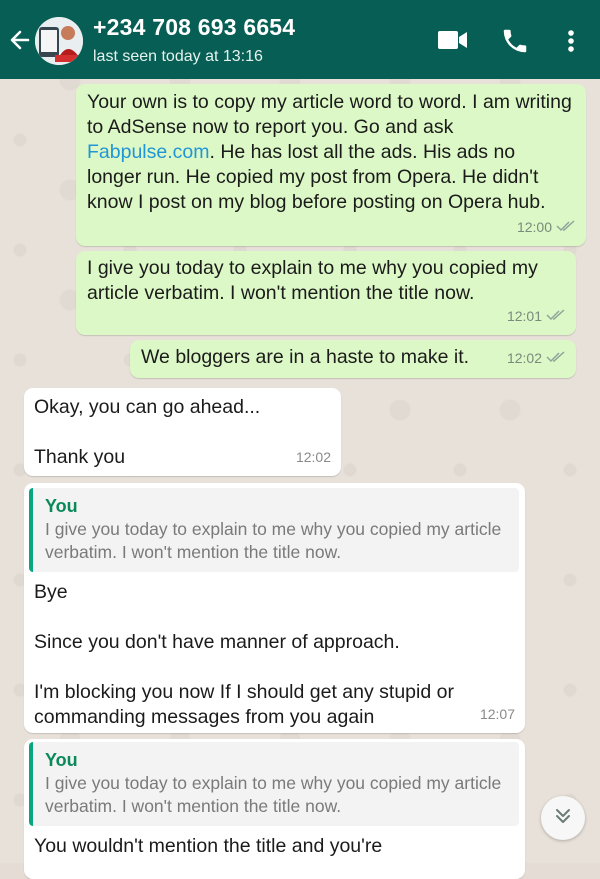  What do you see at coordinates (524, 316) in the screenshot?
I see `message-time: 12:01` at bounding box center [524, 316].